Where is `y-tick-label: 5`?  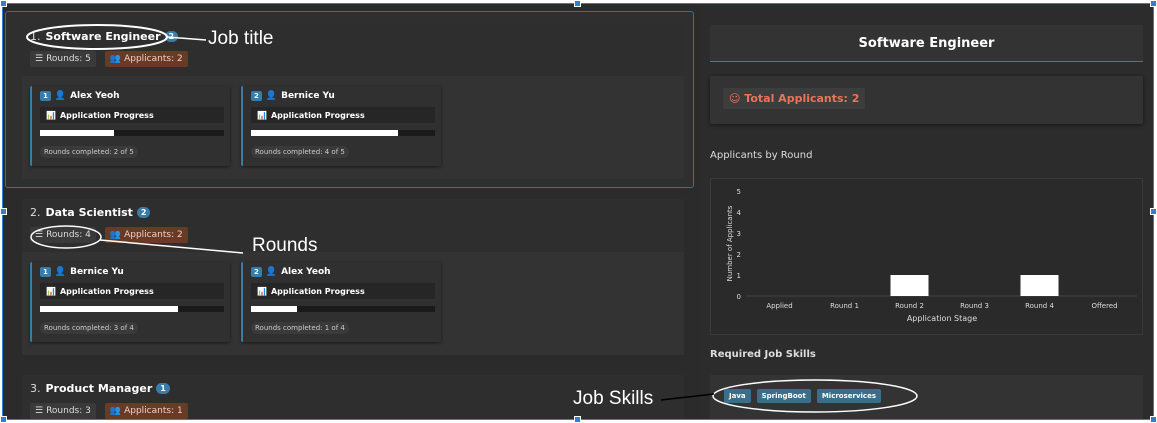
y-tick-label: 5 is located at coordinates (739, 192).